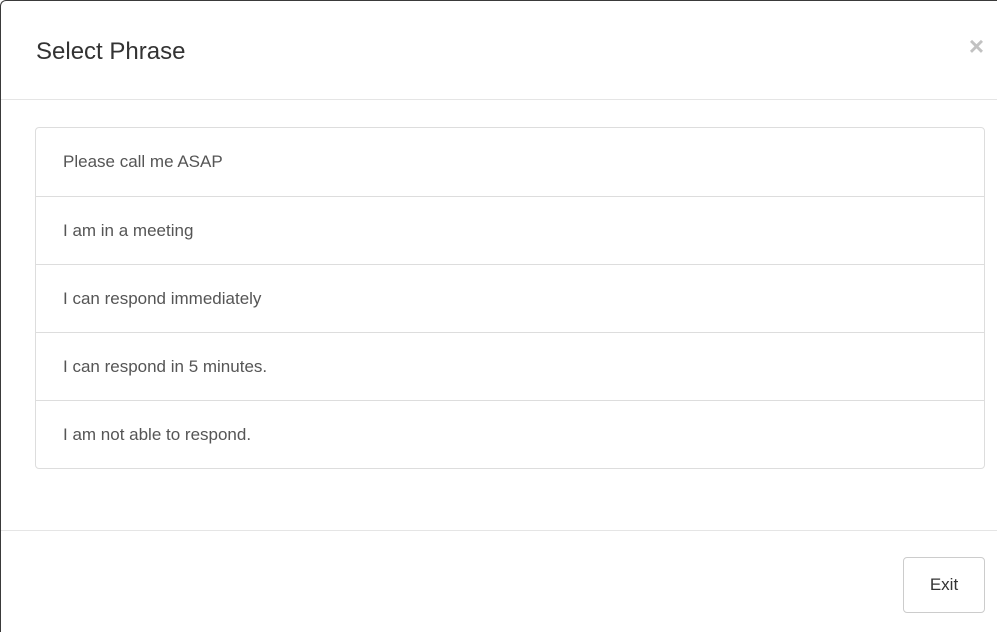 The width and height of the screenshot is (997, 633). What do you see at coordinates (976, 46) in the screenshot?
I see `close-icon: ×` at bounding box center [976, 46].